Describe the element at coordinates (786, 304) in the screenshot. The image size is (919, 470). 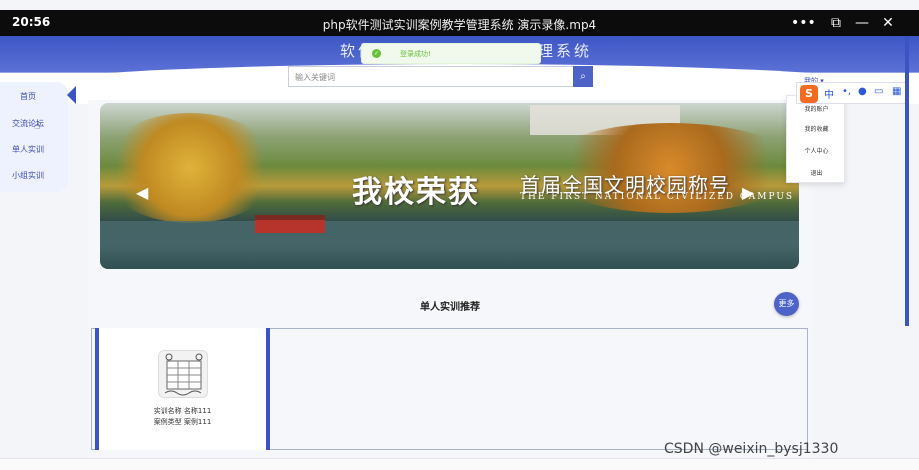
I see `more-button: 更多` at that location.